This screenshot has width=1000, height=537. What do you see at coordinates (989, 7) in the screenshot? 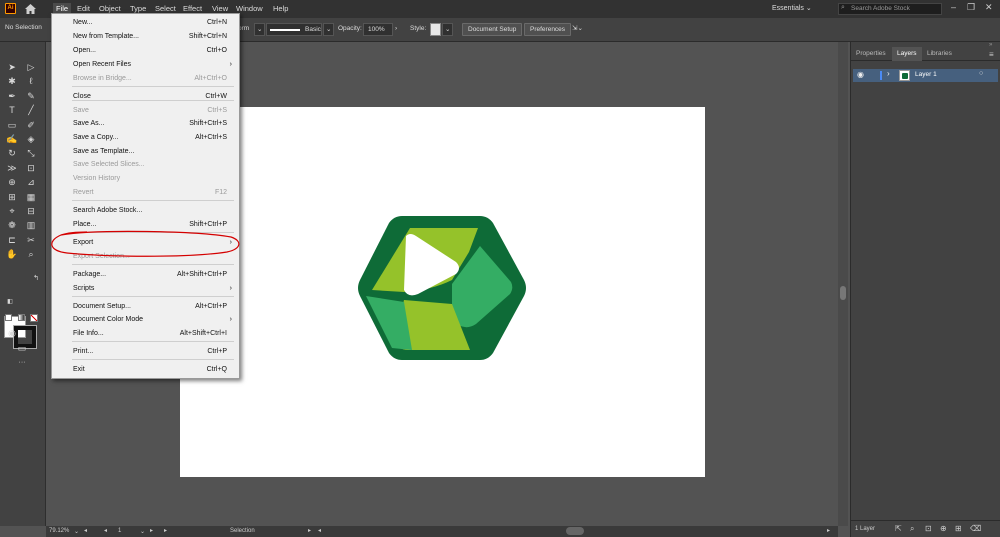
I see `close-icon: ✕` at bounding box center [989, 7].